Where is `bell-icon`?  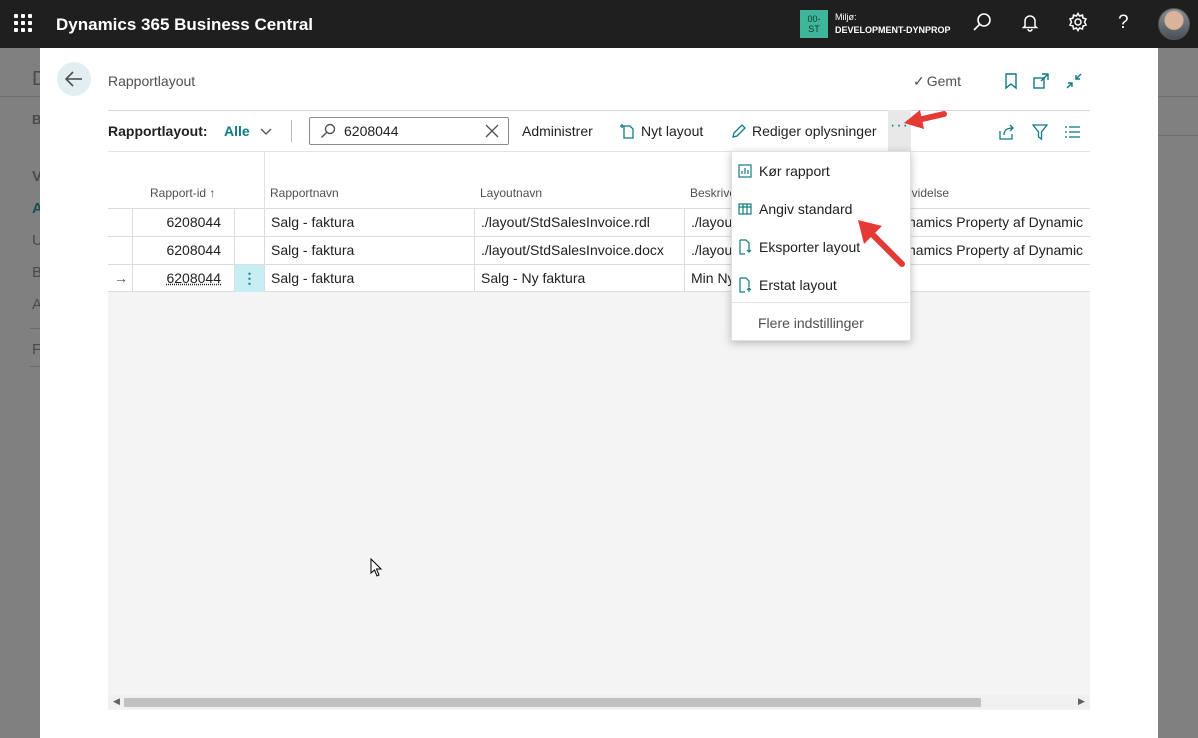
bell-icon is located at coordinates (1032, 24).